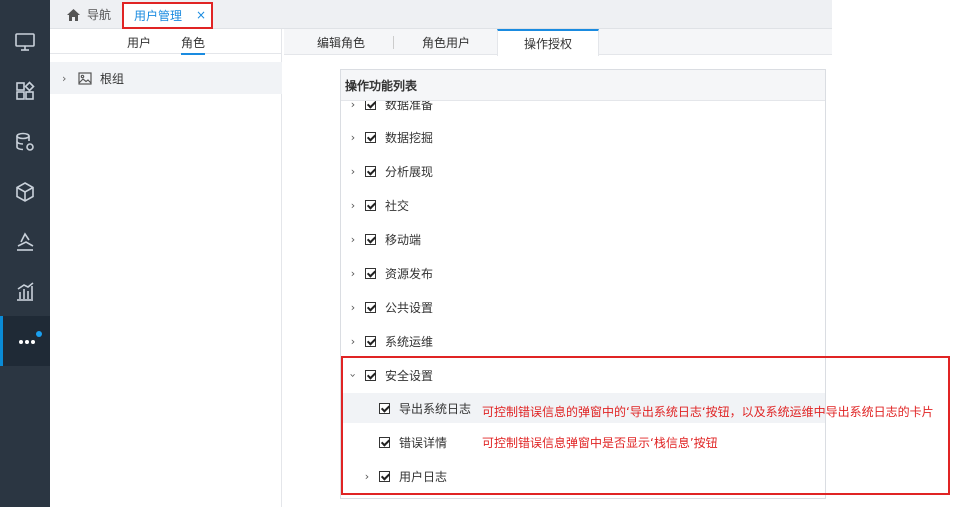 The height and width of the screenshot is (507, 969). I want to click on more-icon, so click(25, 341).